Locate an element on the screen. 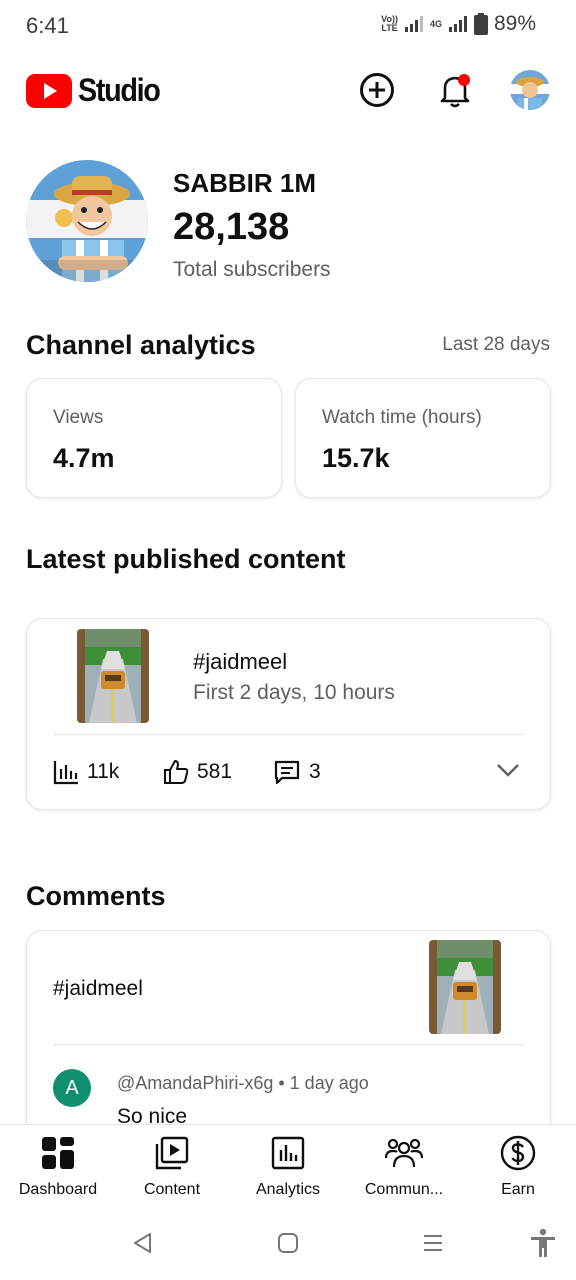  comment-meta: @AmandaPhiri-x6g • 1 day ago is located at coordinates (243, 1083).